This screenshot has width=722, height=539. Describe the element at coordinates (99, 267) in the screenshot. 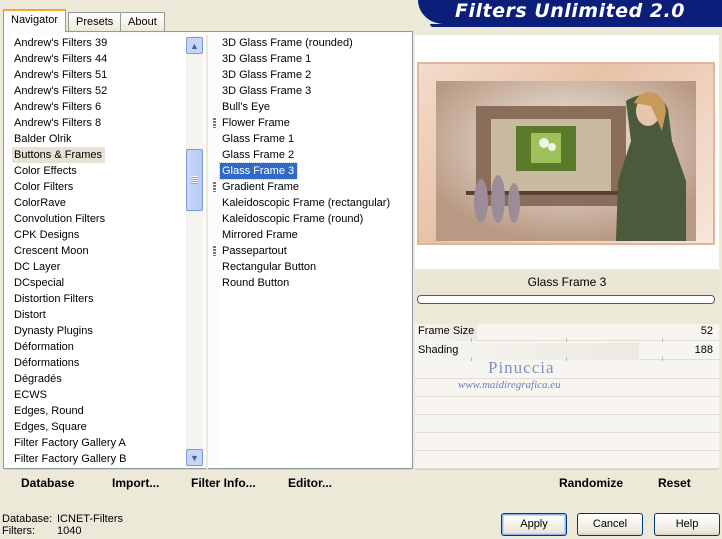

I see `category-item: DC Layer` at that location.